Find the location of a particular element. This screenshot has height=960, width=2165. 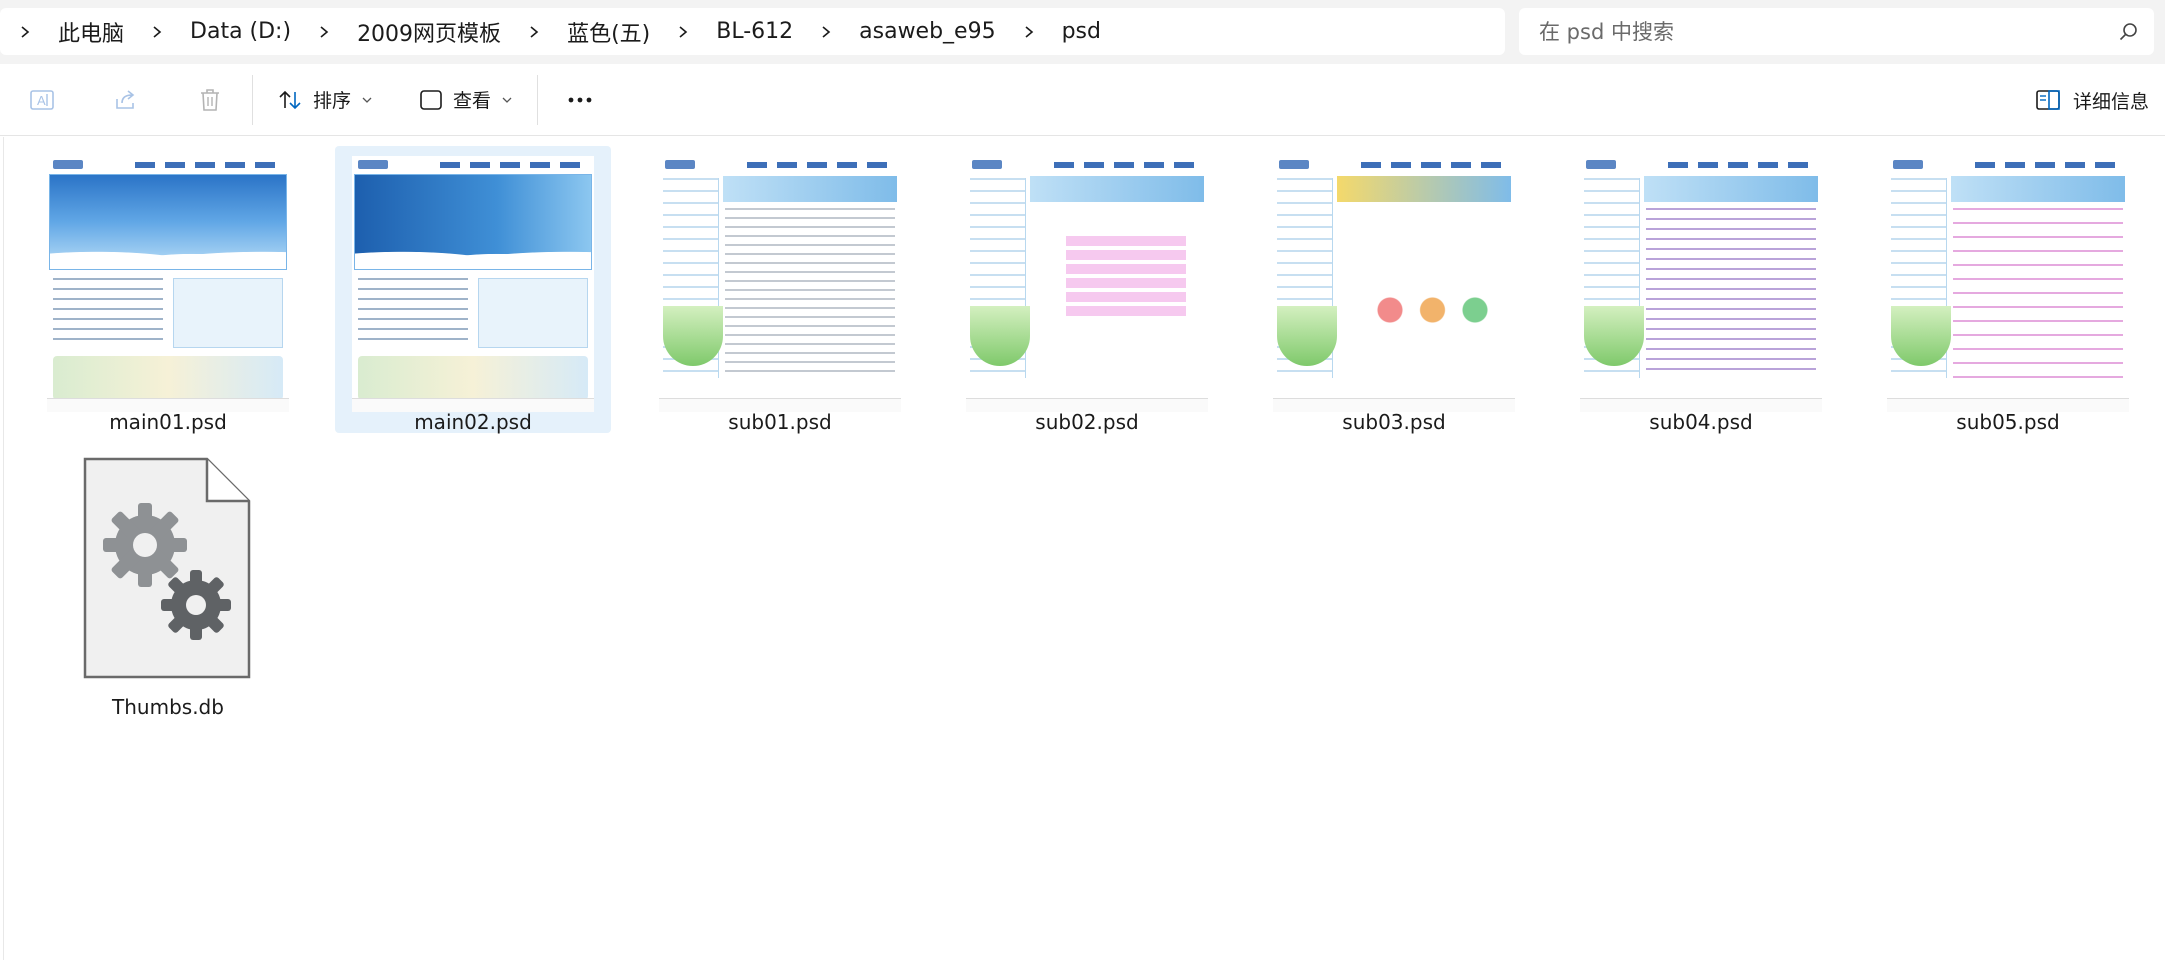

file-name: sub02.psd is located at coordinates (1087, 422).